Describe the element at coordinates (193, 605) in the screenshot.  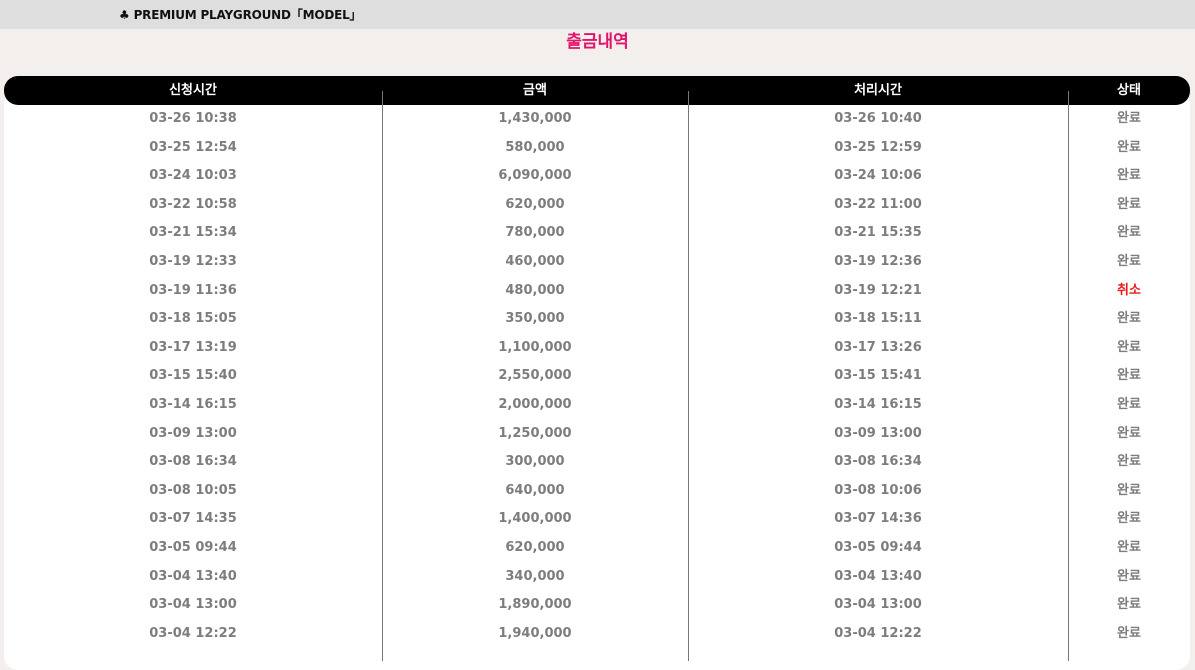
I see `requested-time-cell: 03-04 13:00` at that location.